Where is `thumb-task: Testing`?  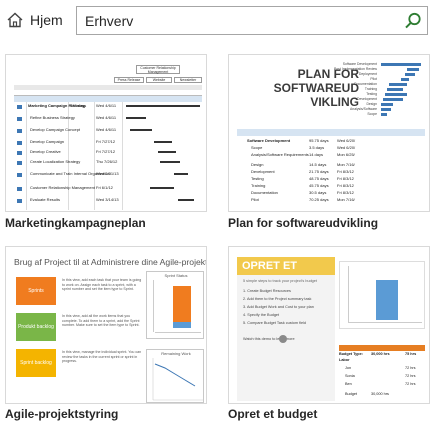 thumb-task: Testing is located at coordinates (257, 178).